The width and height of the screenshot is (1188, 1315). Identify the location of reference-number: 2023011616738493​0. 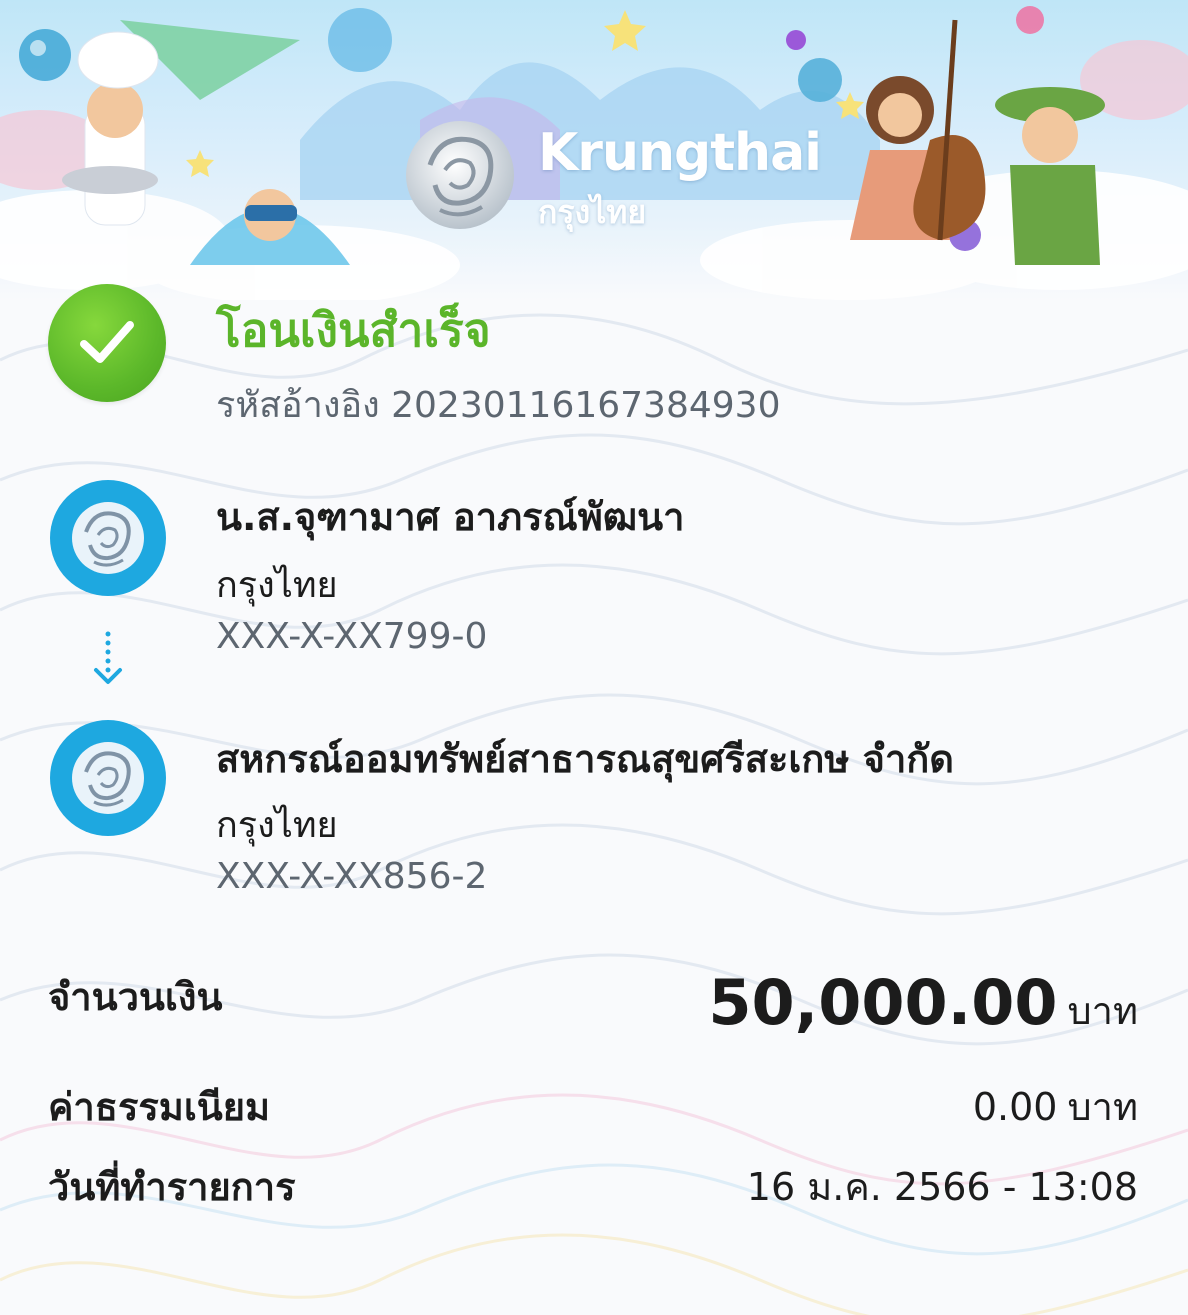
(586, 405).